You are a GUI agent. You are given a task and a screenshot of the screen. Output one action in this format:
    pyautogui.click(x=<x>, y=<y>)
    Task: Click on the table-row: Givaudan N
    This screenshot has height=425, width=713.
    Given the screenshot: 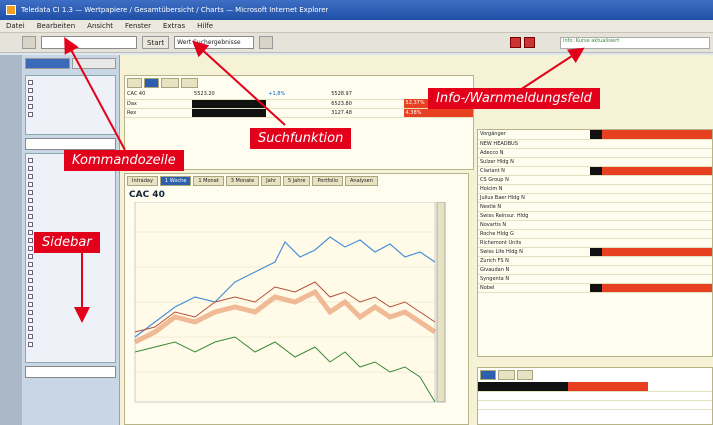 What is the action you would take?
    pyautogui.click(x=595, y=270)
    